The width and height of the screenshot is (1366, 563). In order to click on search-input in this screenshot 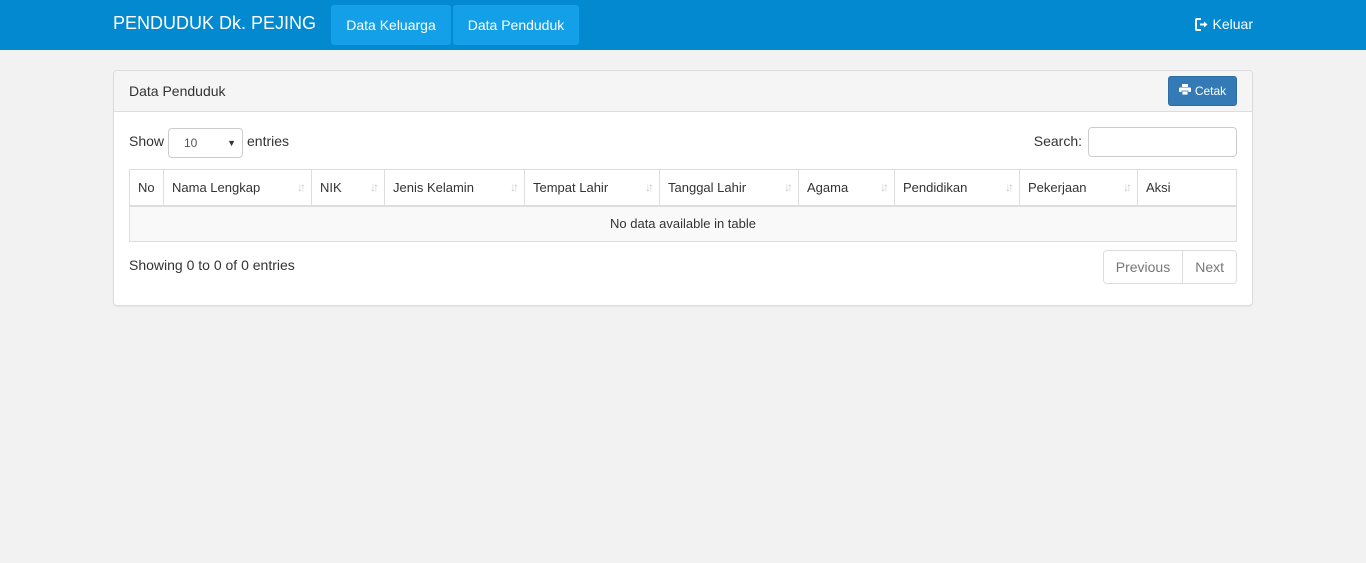, I will do `click(1162, 142)`.